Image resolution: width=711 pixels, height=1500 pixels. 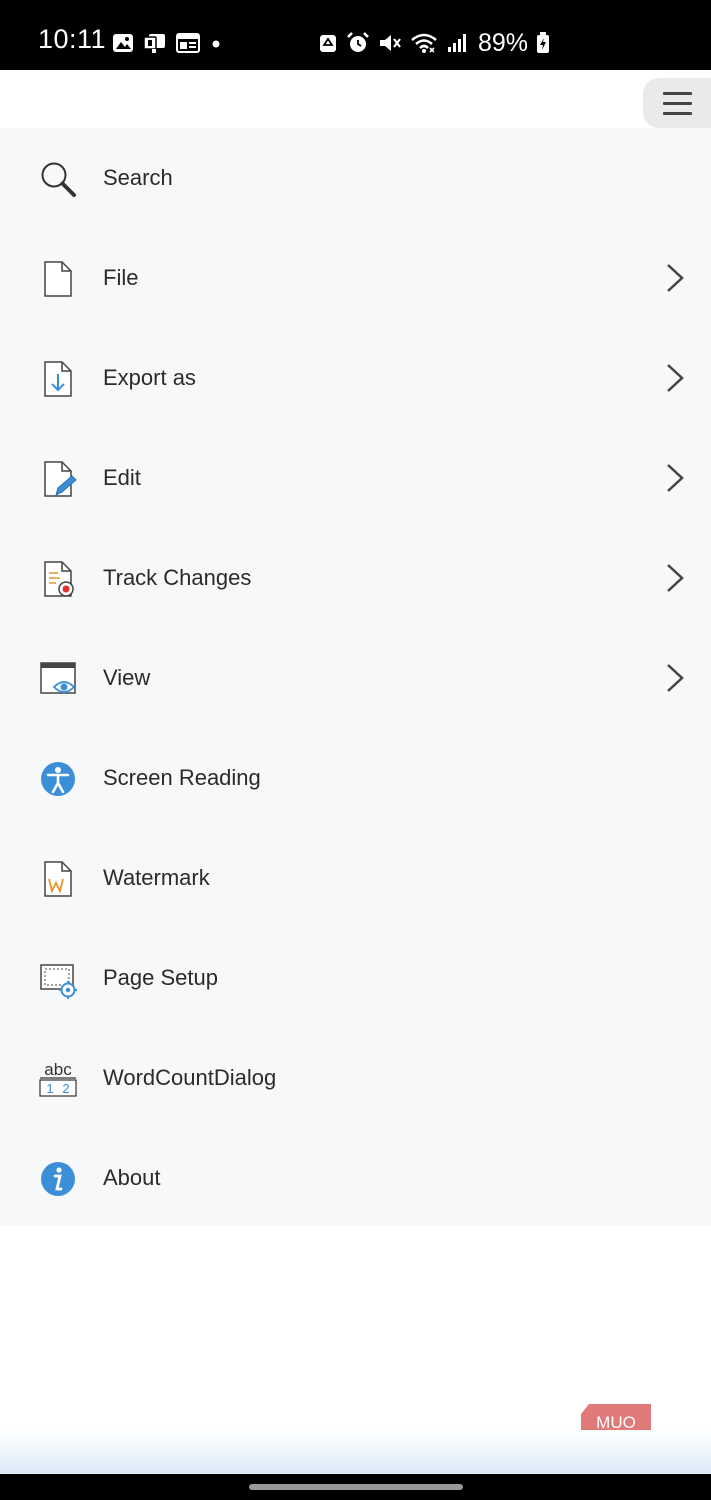 I want to click on news-icon, so click(x=188, y=43).